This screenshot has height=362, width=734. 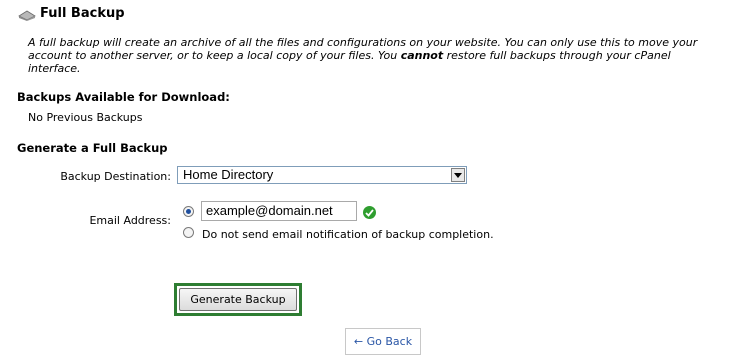 What do you see at coordinates (115, 176) in the screenshot?
I see `destination-label: Backup Destination:` at bounding box center [115, 176].